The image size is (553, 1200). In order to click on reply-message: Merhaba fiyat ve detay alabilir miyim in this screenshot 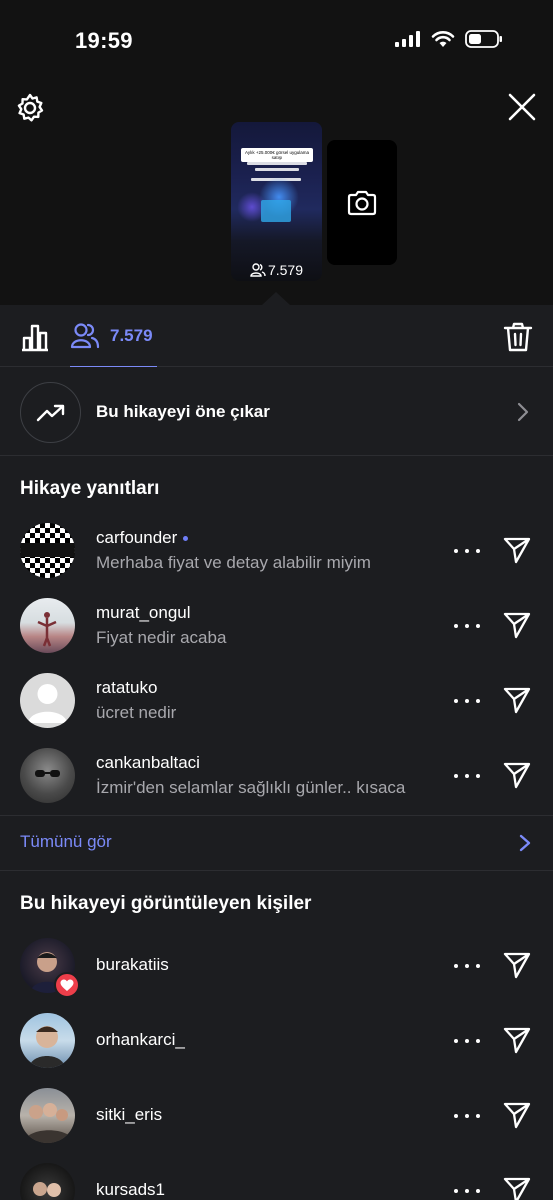, I will do `click(233, 562)`.